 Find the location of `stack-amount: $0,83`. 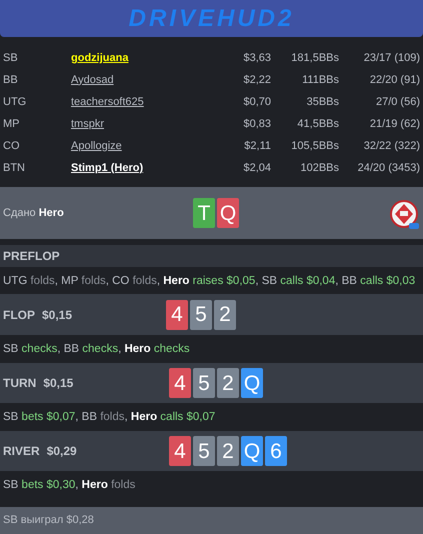

stack-amount: $0,83 is located at coordinates (256, 124).